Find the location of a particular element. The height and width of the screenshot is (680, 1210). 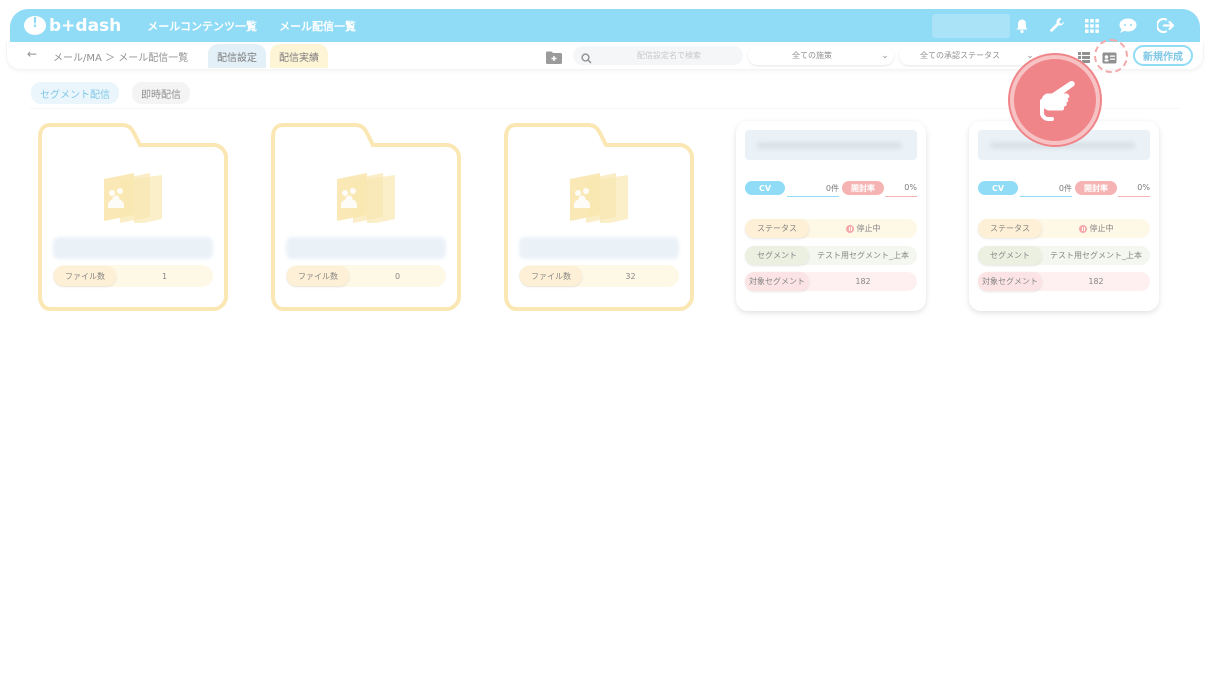

logout-icon is located at coordinates (1166, 25).